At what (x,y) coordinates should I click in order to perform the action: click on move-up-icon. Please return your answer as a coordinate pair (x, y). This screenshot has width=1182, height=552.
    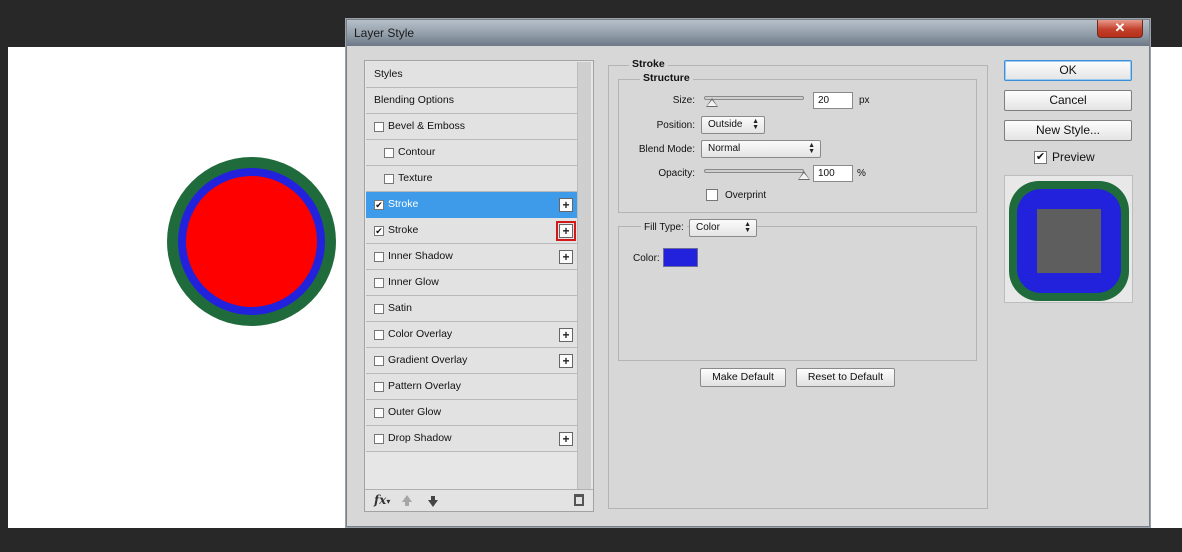
    Looking at the image, I should click on (407, 500).